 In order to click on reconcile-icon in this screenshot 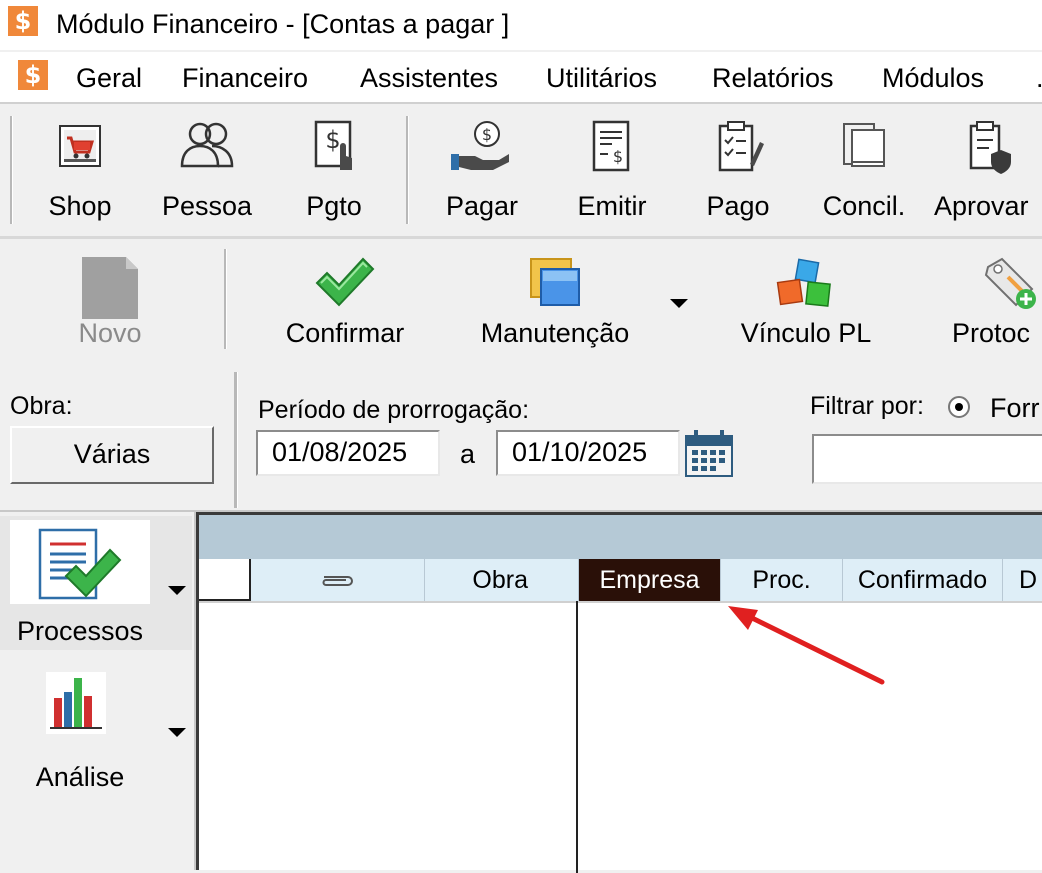, I will do `click(864, 147)`.